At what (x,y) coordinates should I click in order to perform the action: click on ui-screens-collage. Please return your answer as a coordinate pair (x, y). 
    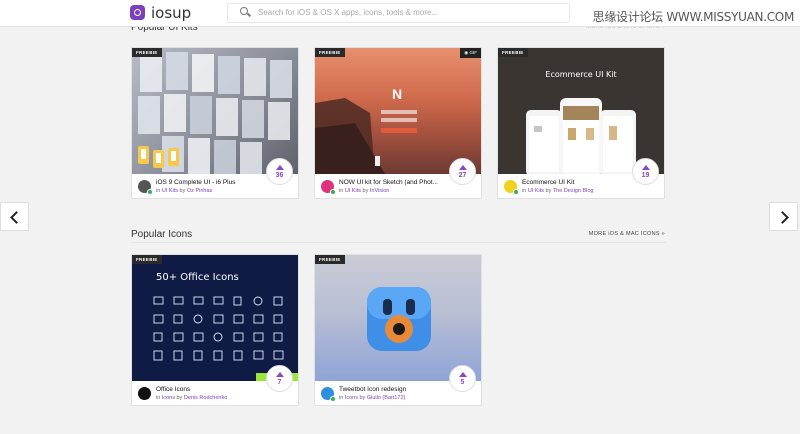
    Looking at the image, I should click on (215, 113).